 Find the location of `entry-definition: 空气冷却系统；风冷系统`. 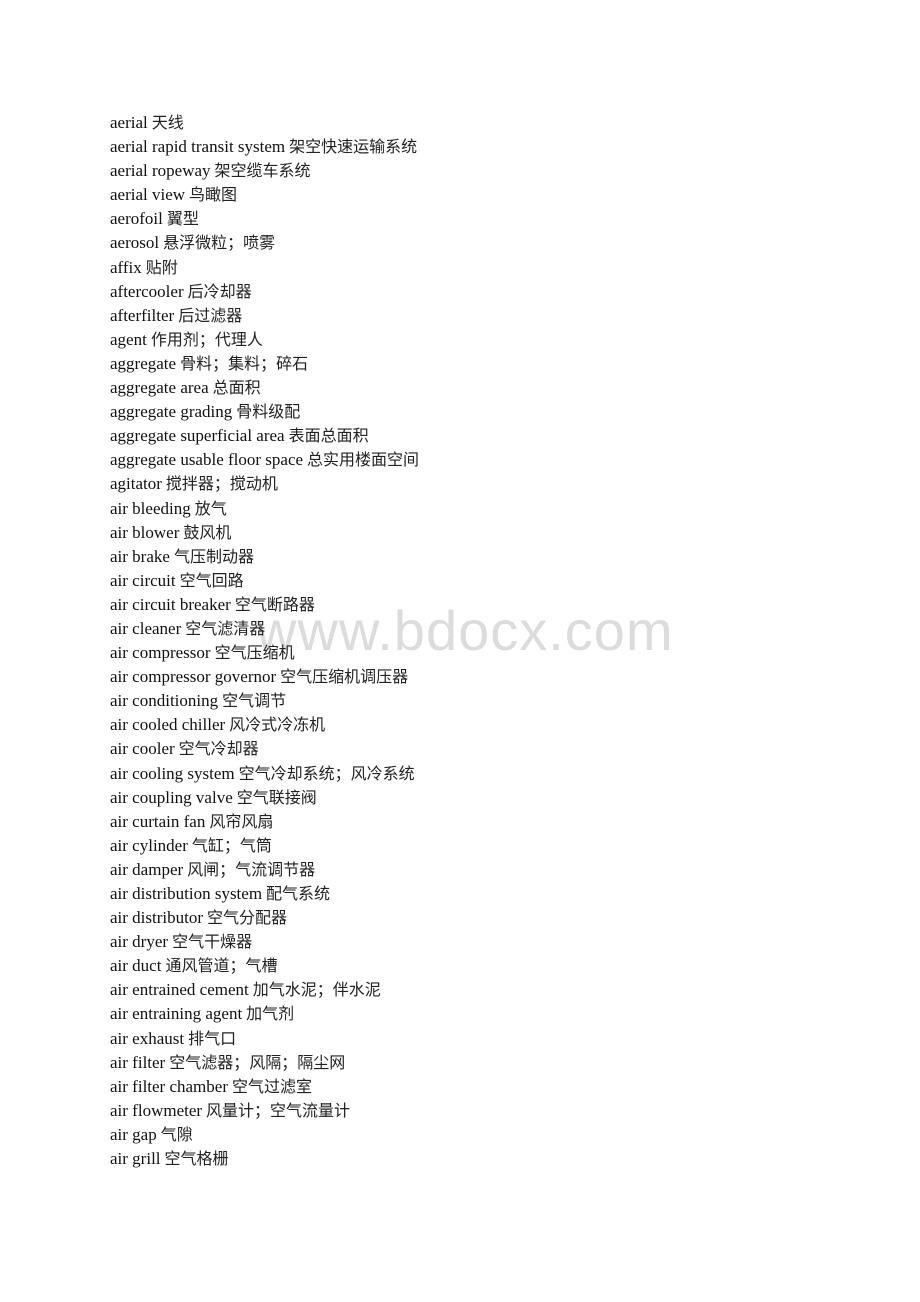

entry-definition: 空气冷却系统；风冷系统 is located at coordinates (326, 773).